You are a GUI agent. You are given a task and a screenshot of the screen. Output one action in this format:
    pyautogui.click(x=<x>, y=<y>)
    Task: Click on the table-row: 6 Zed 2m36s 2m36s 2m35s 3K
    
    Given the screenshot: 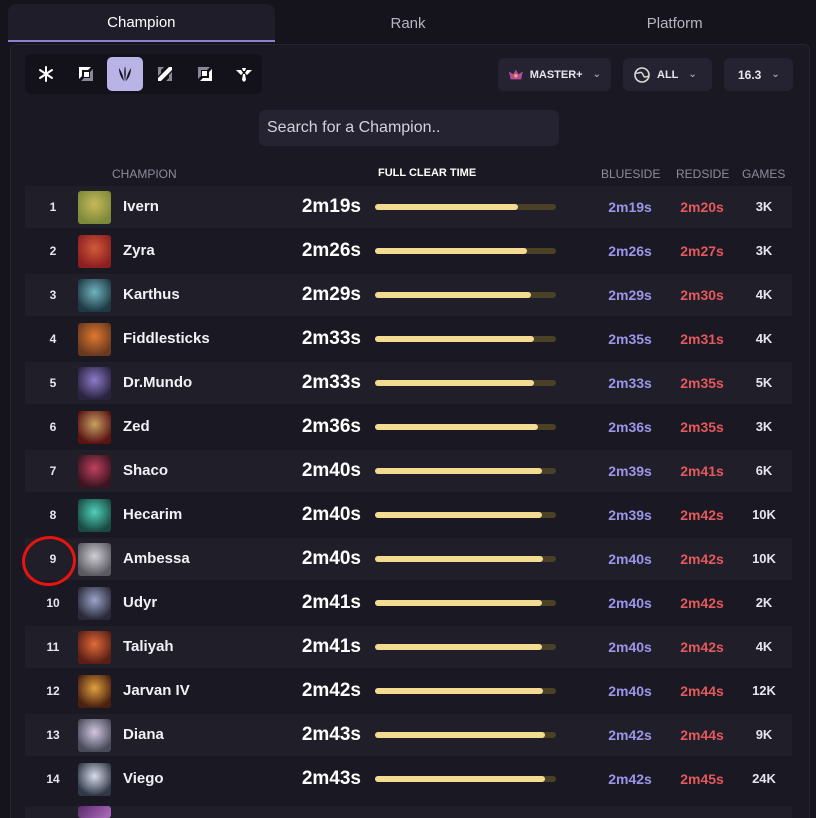 What is the action you would take?
    pyautogui.click(x=408, y=427)
    